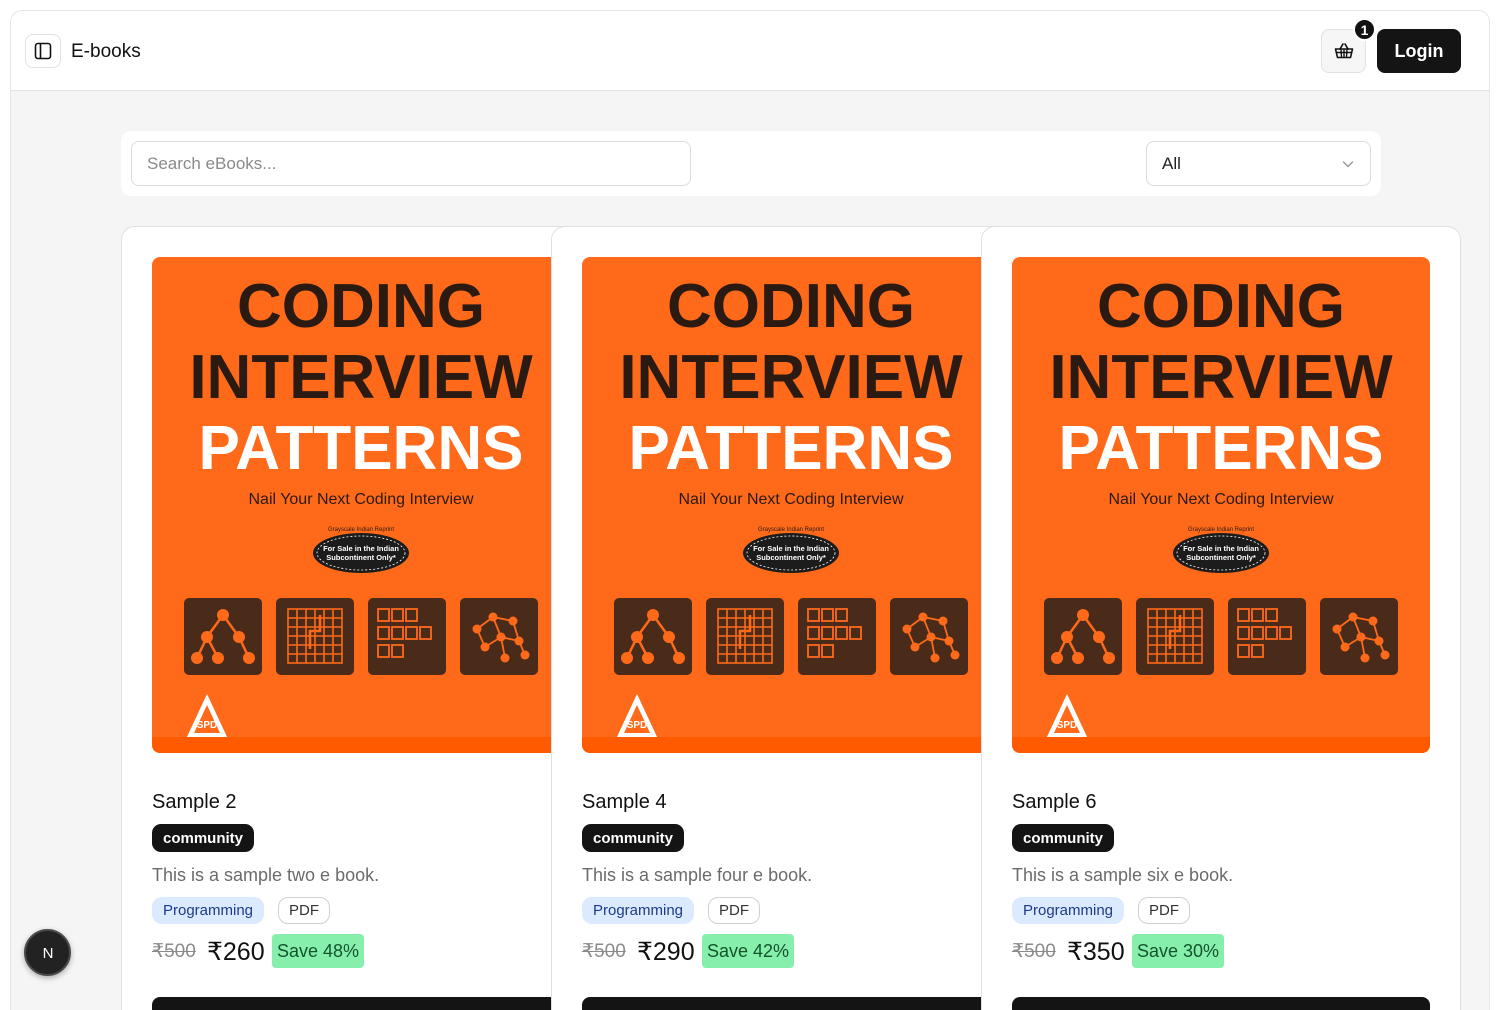 This screenshot has height=1010, width=1500. Describe the element at coordinates (624, 802) in the screenshot. I see `book-title: Sample 4` at that location.